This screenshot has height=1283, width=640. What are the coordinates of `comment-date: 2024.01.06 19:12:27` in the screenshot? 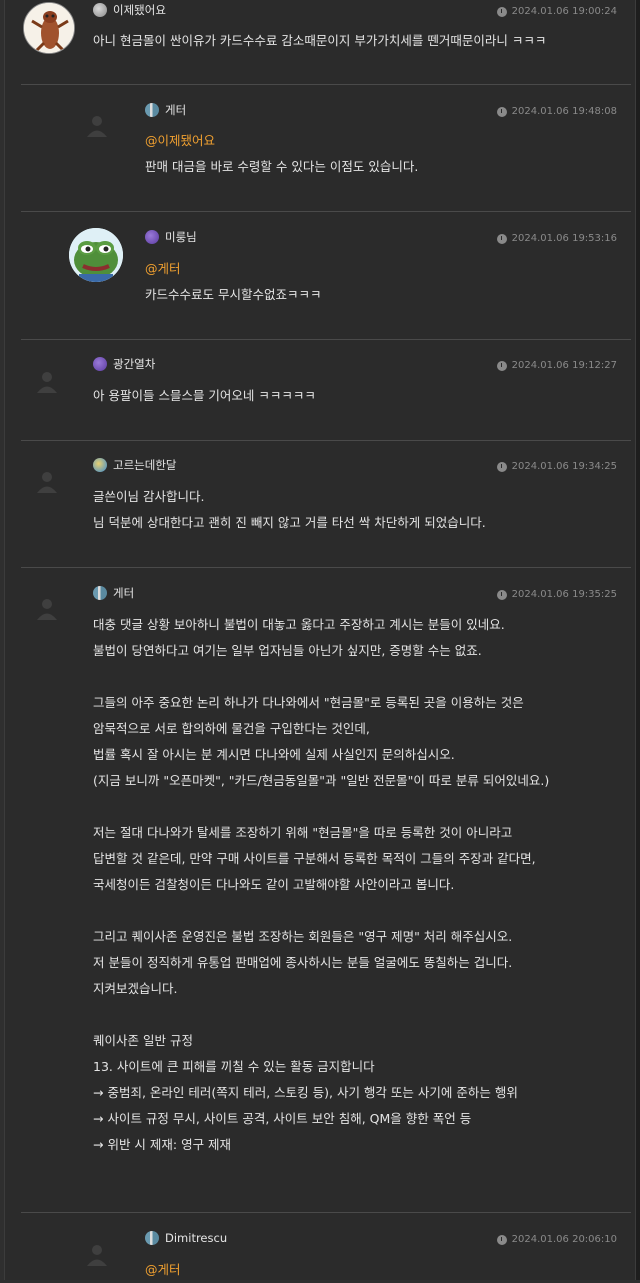 It's located at (556, 365).